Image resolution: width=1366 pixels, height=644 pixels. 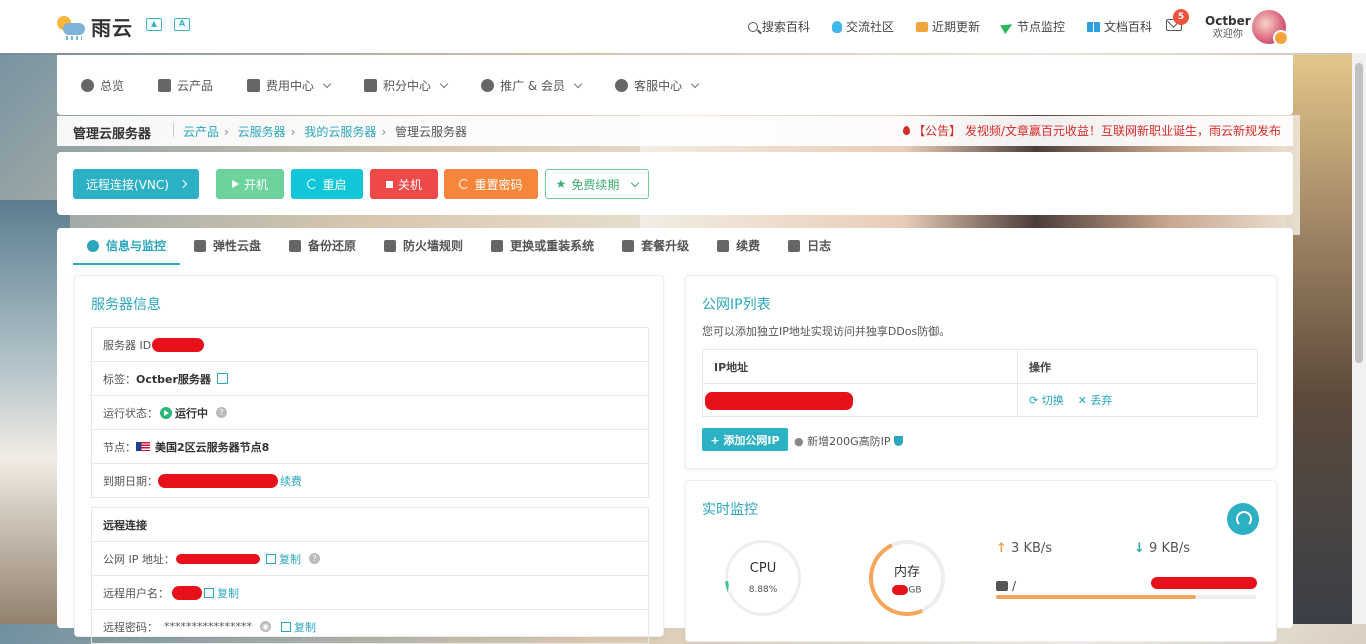 I want to click on us-flag-icon, so click(x=143, y=446).